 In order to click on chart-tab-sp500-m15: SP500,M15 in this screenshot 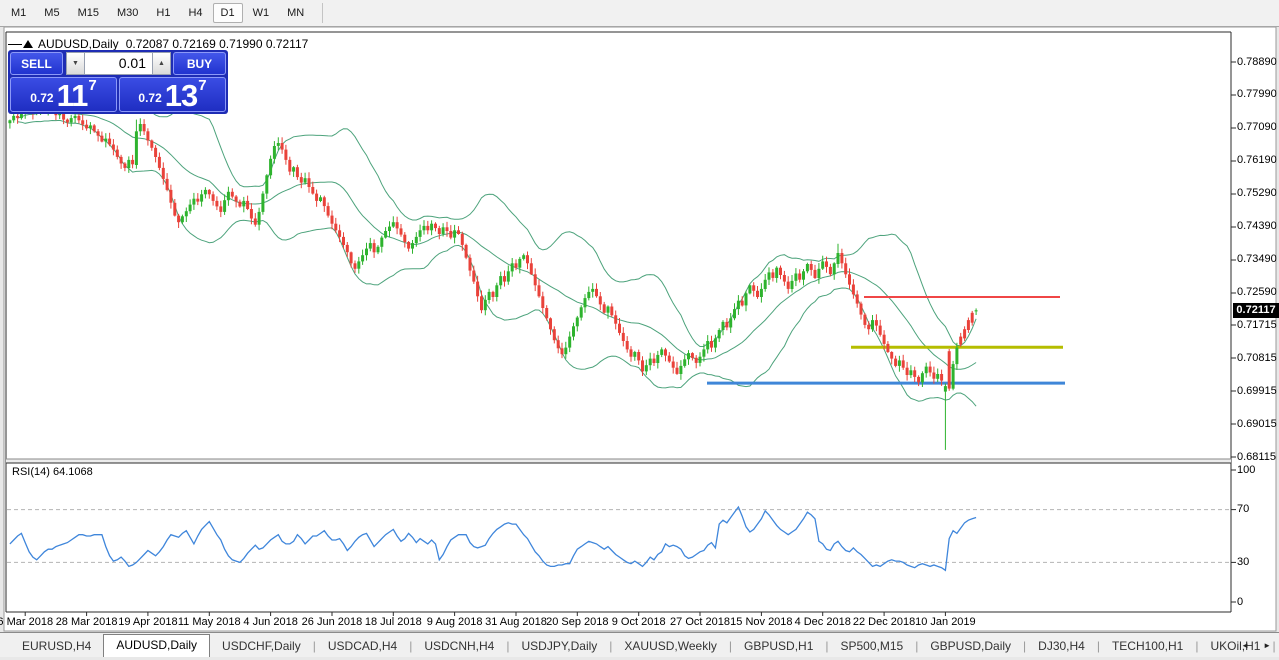, I will do `click(872, 646)`.